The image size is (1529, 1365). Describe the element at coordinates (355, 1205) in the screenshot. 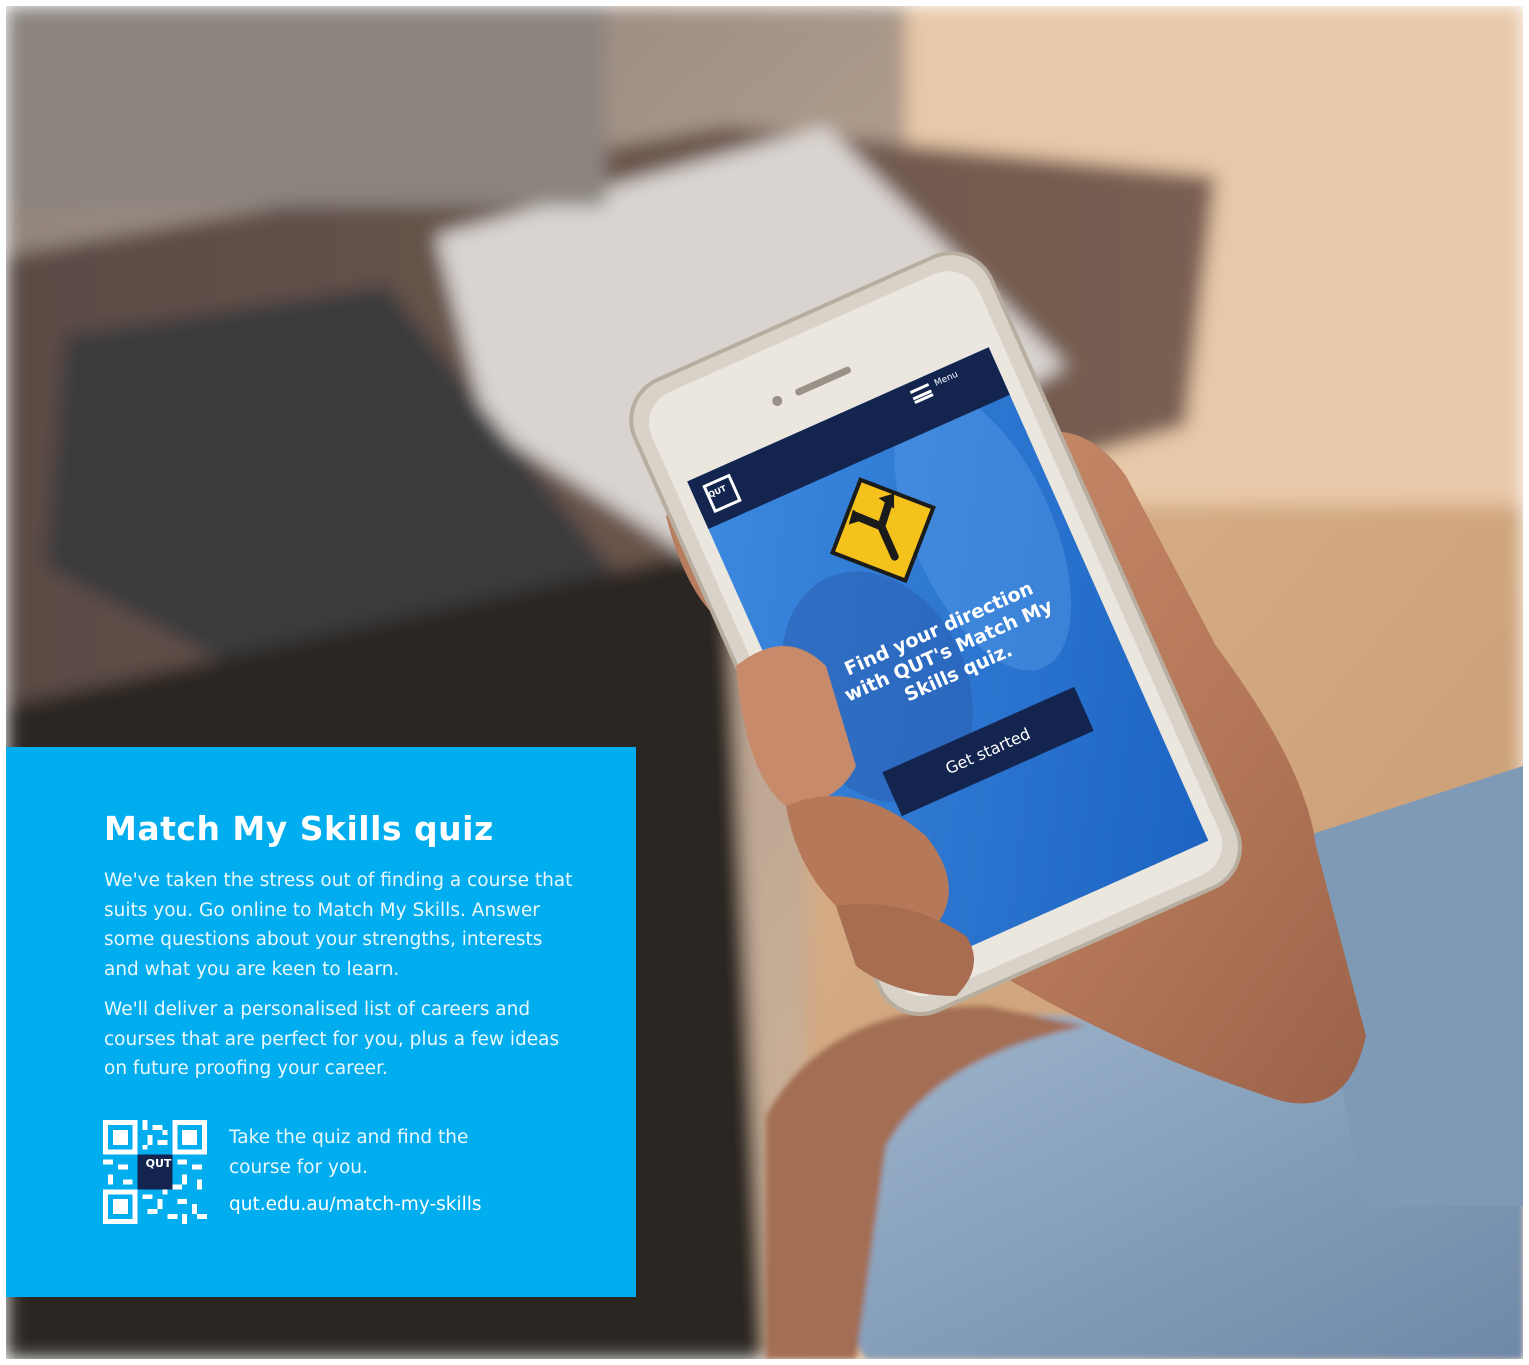

I see `quiz-url-link: qut.edu.au/match-my-skills` at that location.